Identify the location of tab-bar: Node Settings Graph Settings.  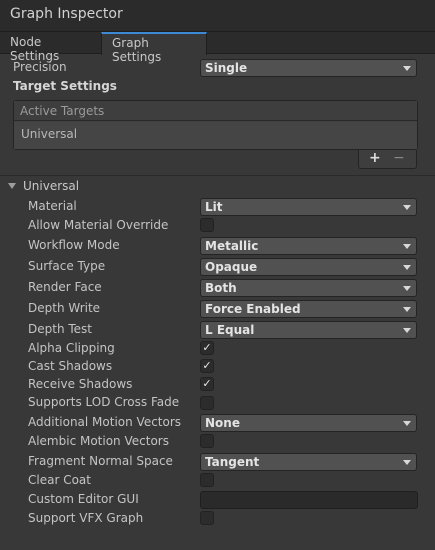
(217, 48).